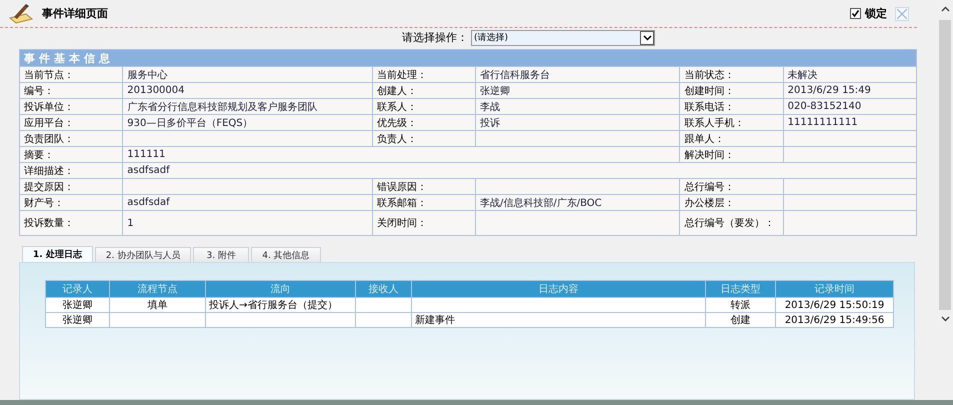 The height and width of the screenshot is (405, 953). What do you see at coordinates (835, 289) in the screenshot?
I see `column-header: 记录时间` at bounding box center [835, 289].